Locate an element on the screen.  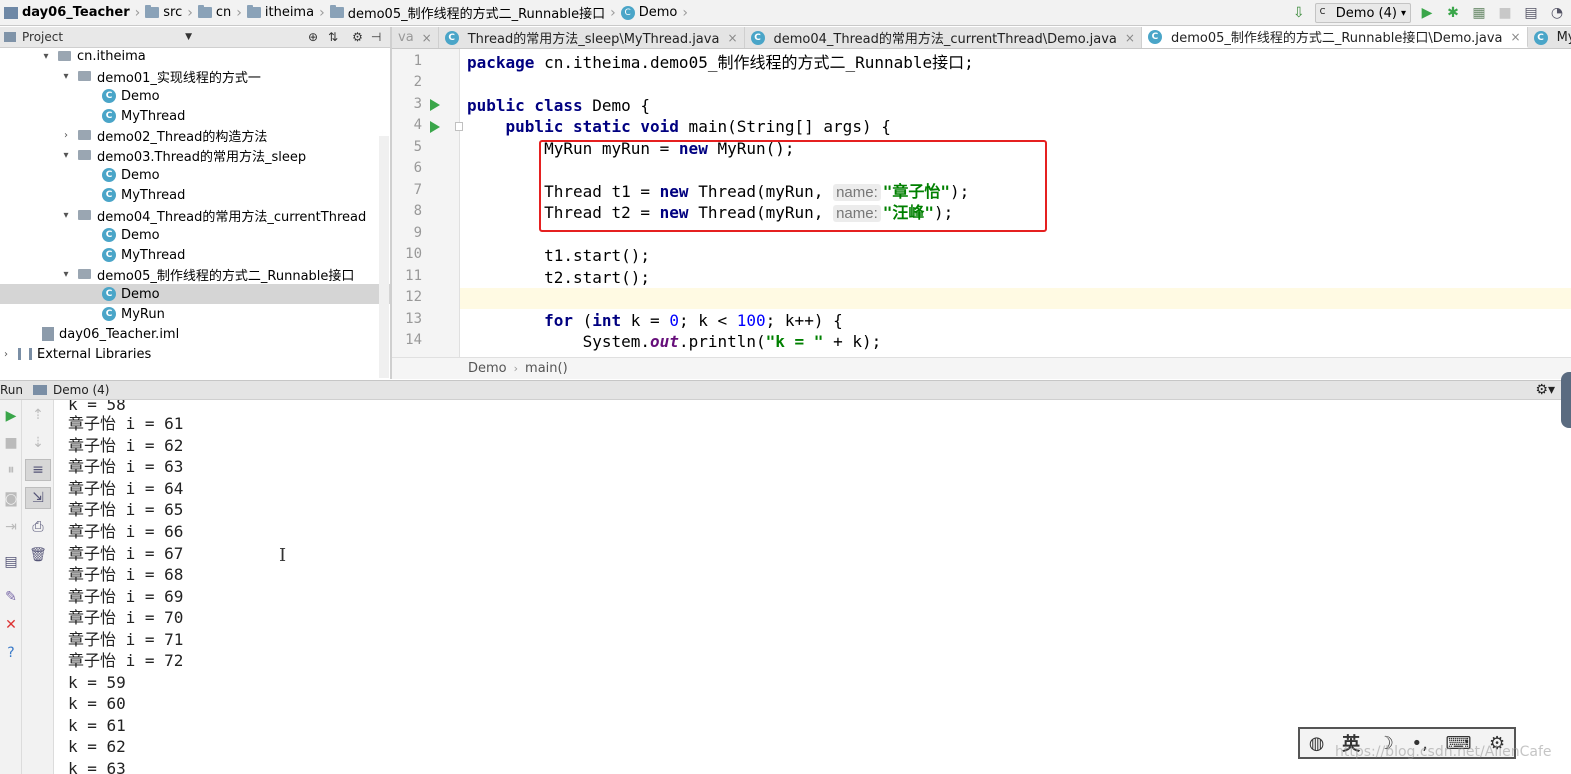
console-line: k = 61 is located at coordinates (97, 725).